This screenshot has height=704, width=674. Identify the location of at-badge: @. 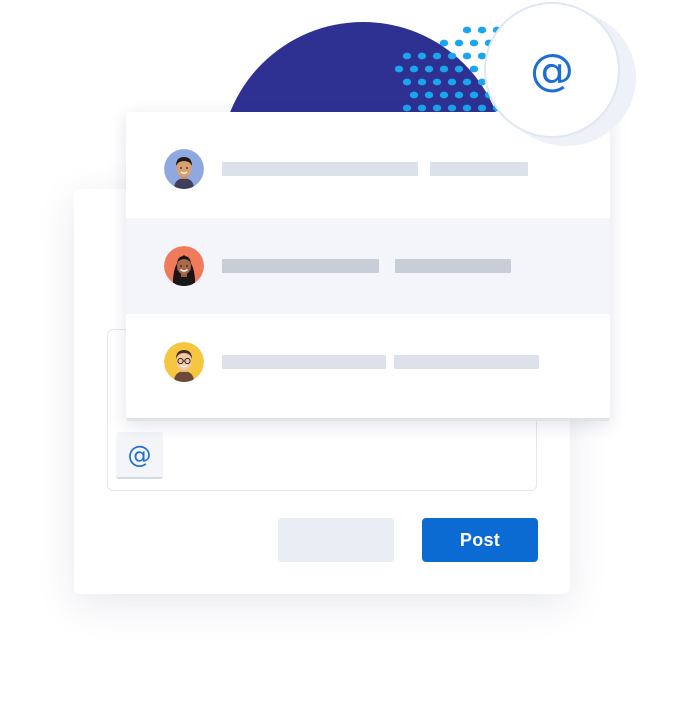
(552, 70).